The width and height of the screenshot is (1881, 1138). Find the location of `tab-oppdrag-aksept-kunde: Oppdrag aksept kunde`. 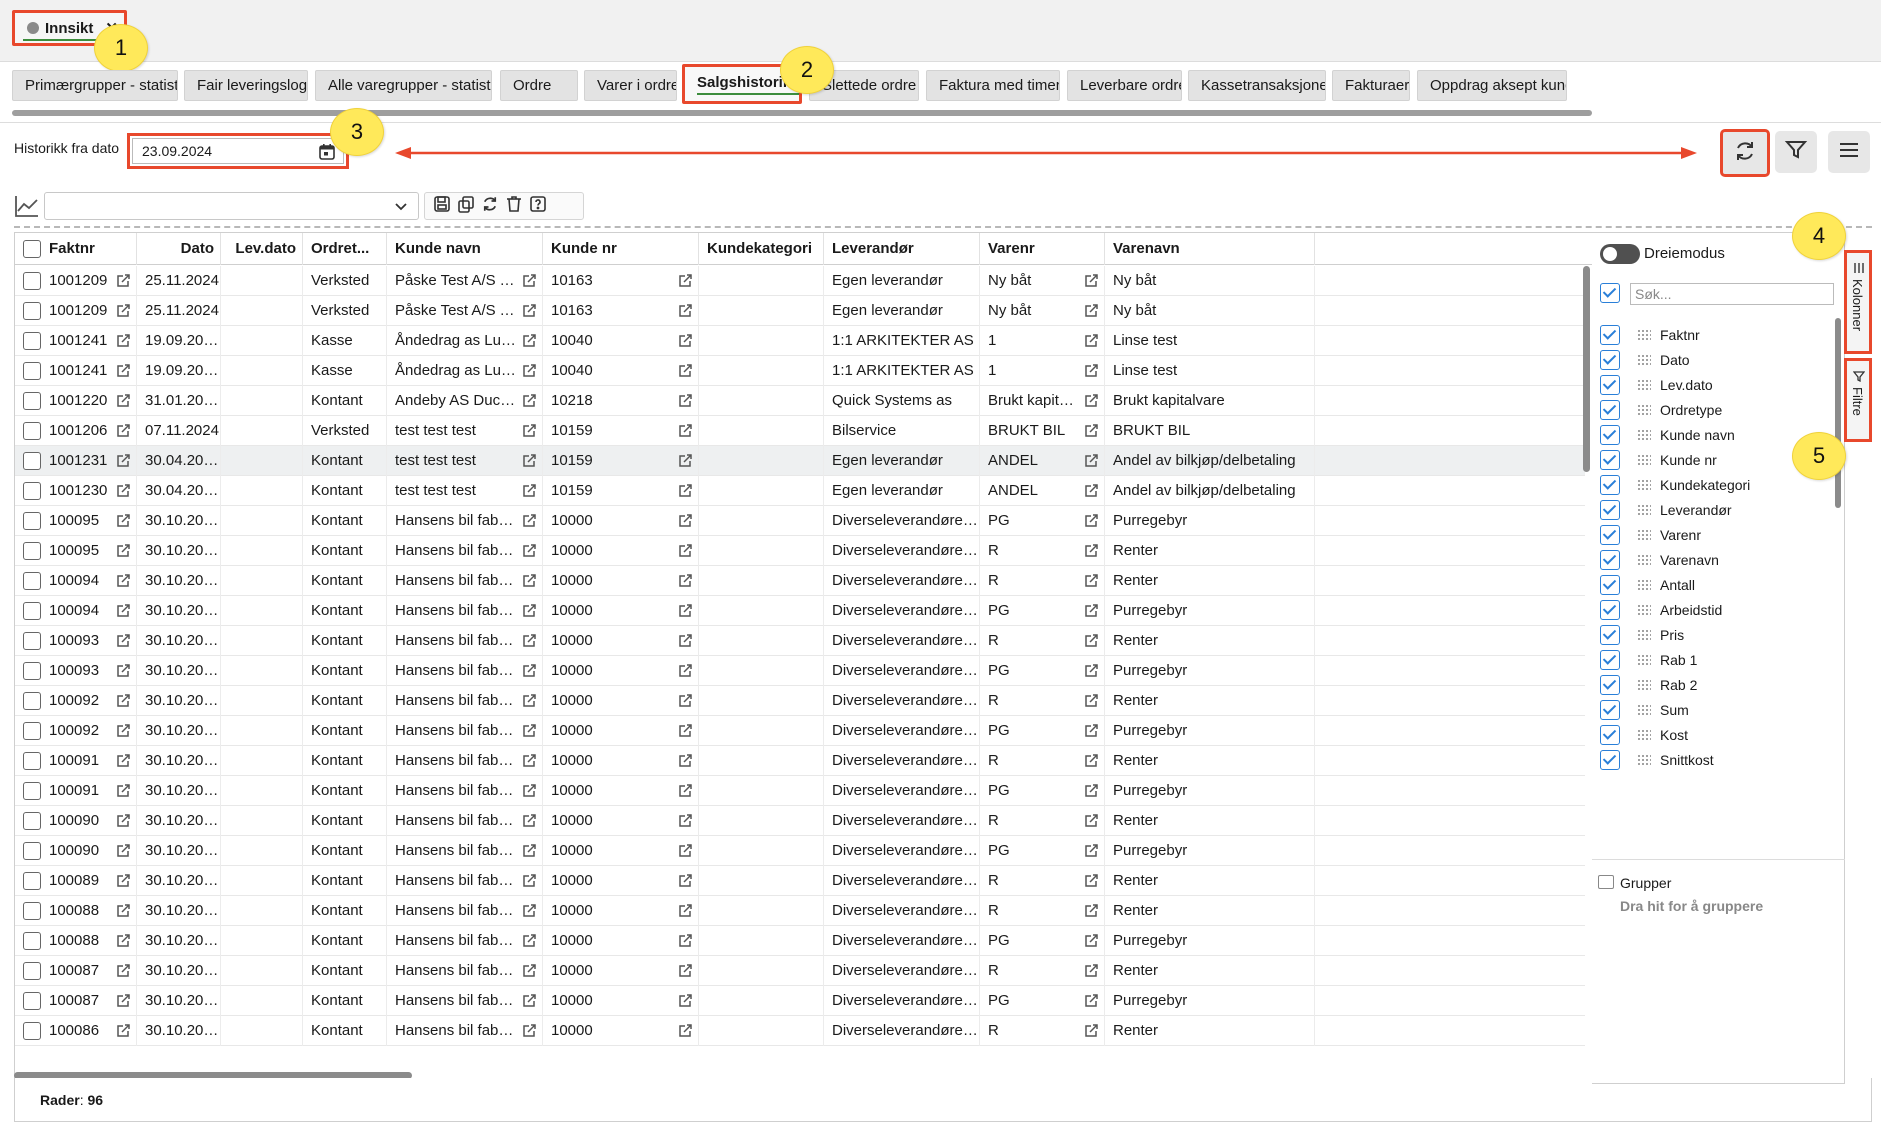

tab-oppdrag-aksept-kunde: Oppdrag aksept kunde is located at coordinates (1492, 85).